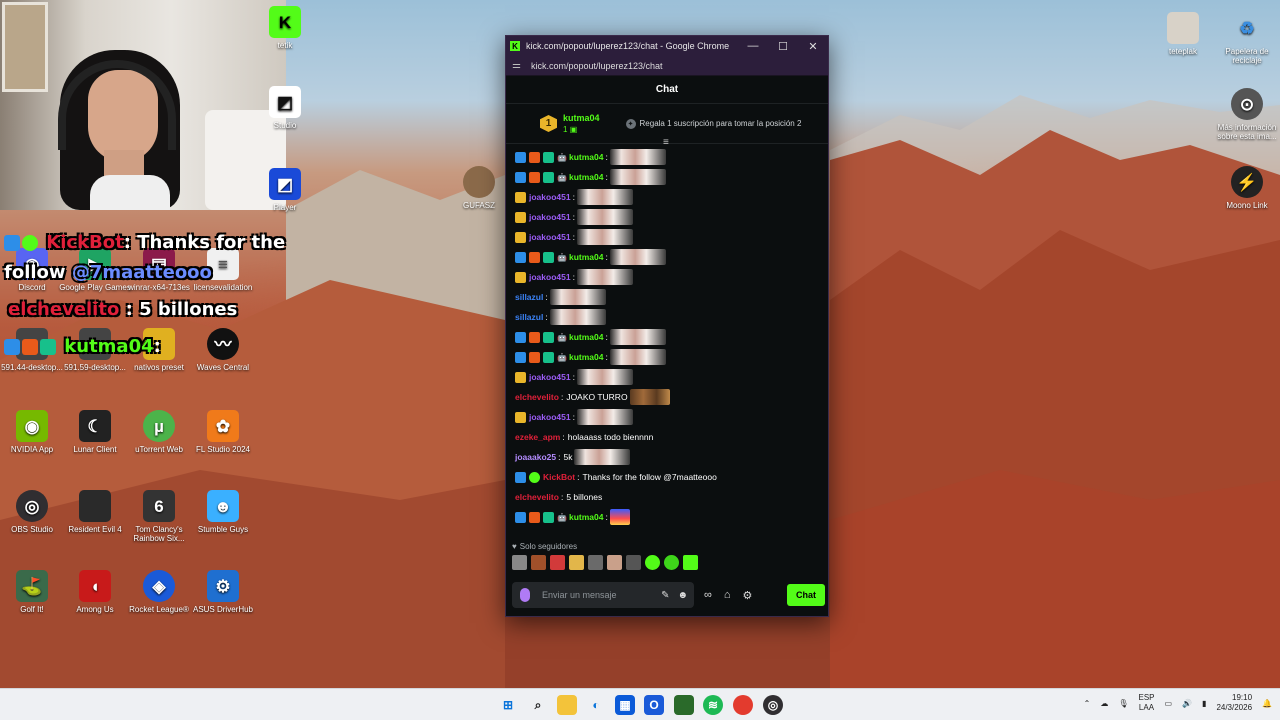  What do you see at coordinates (666, 142) in the screenshot?
I see `scroll-pause-icon: ≡` at bounding box center [666, 142].